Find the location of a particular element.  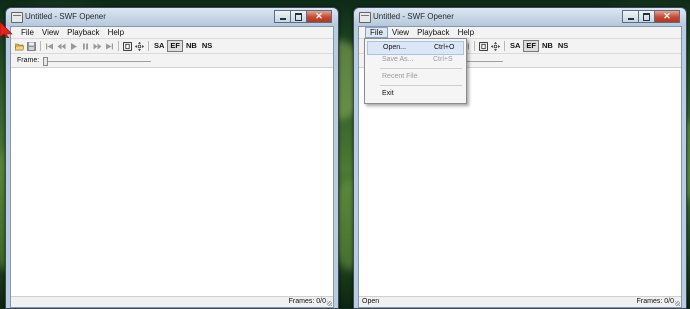

previous-frame-icon is located at coordinates (61, 46).